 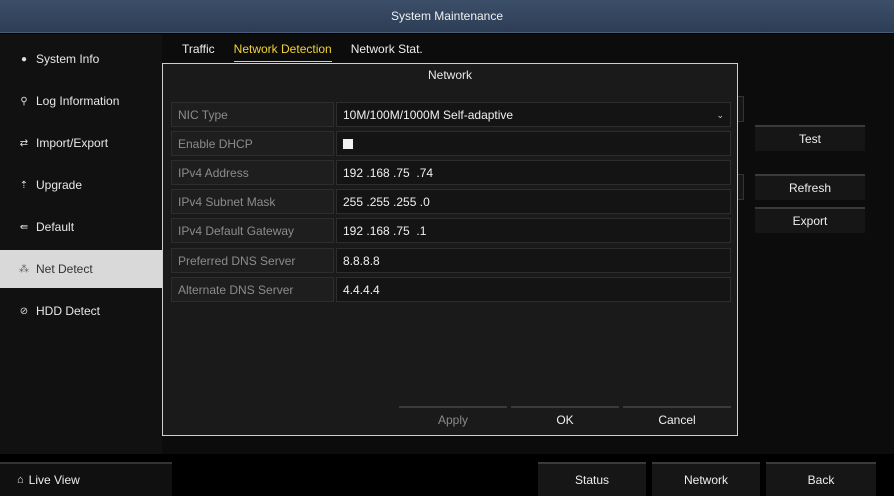 What do you see at coordinates (68, 311) in the screenshot?
I see `sidebar-item-label: HDD Detect` at bounding box center [68, 311].